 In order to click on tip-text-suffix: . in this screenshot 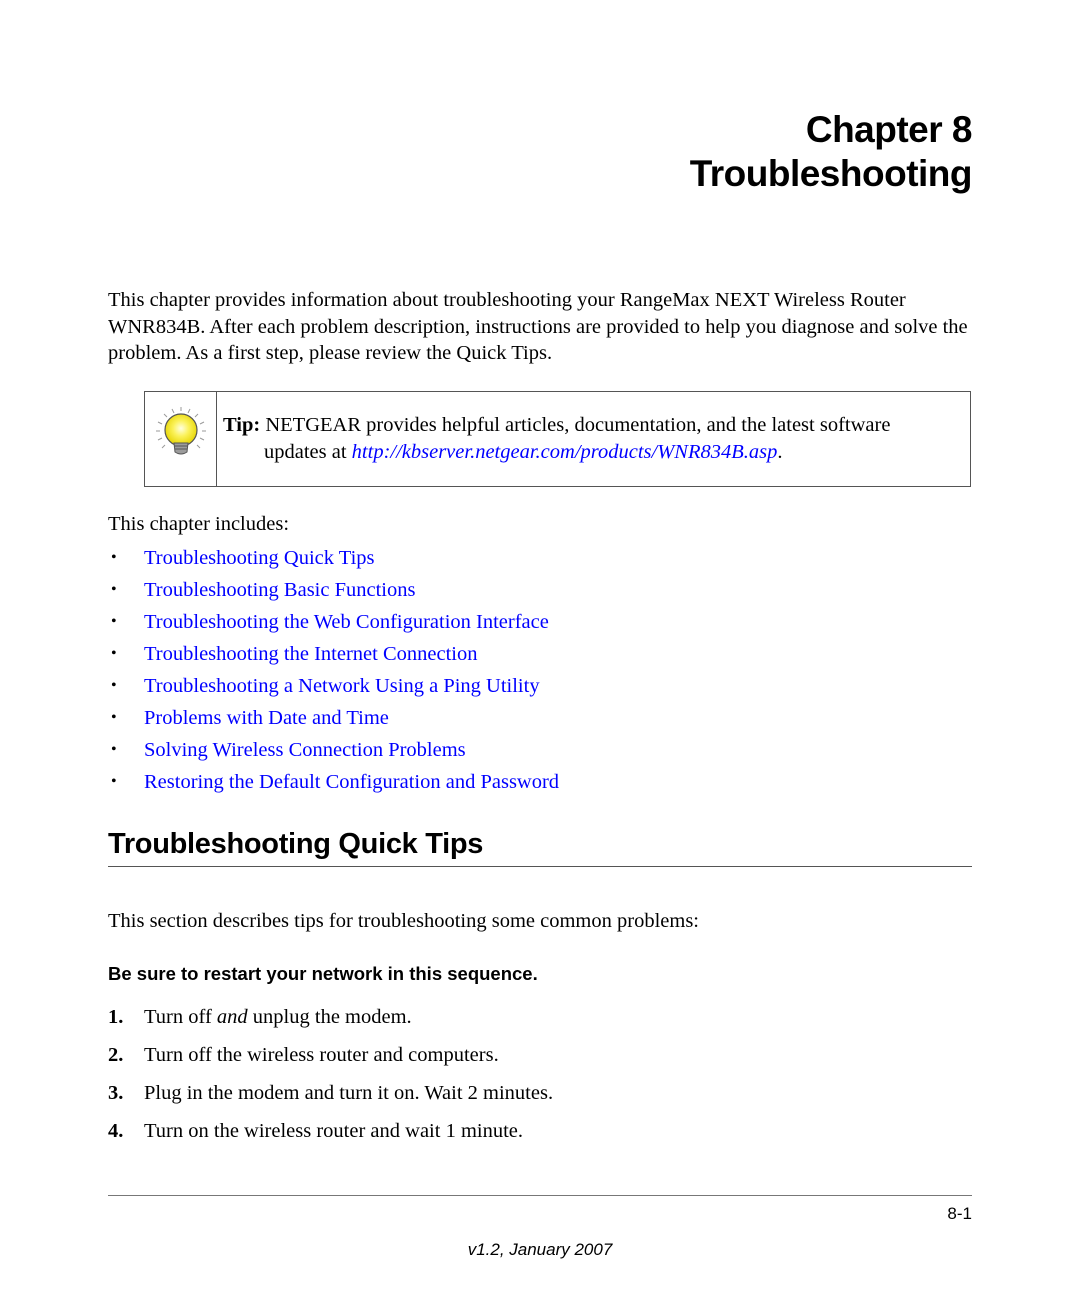, I will do `click(780, 451)`.